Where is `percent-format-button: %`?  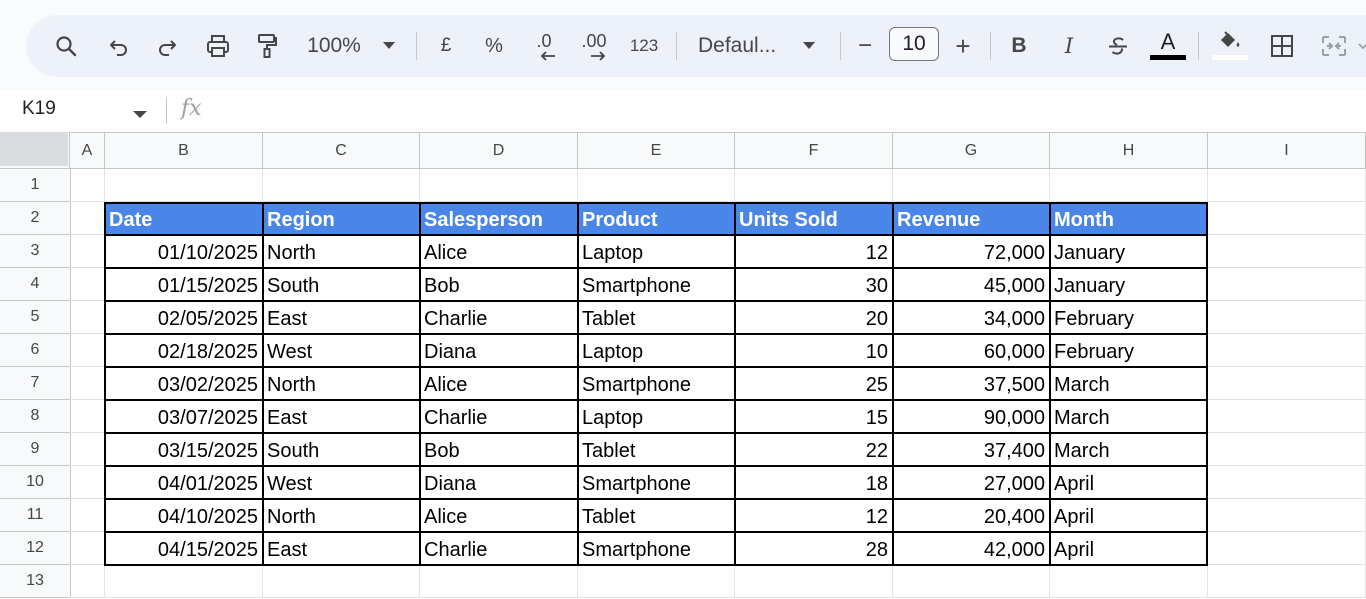
percent-format-button: % is located at coordinates (494, 46).